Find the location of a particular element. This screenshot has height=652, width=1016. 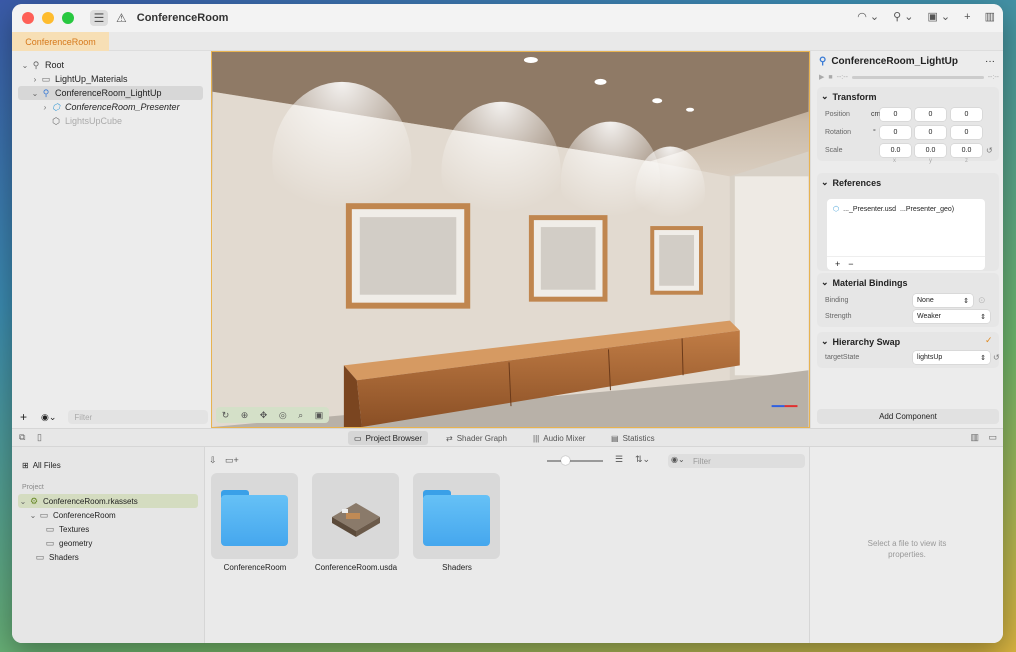

person-icon: ⚲ ⌄ is located at coordinates (903, 16).